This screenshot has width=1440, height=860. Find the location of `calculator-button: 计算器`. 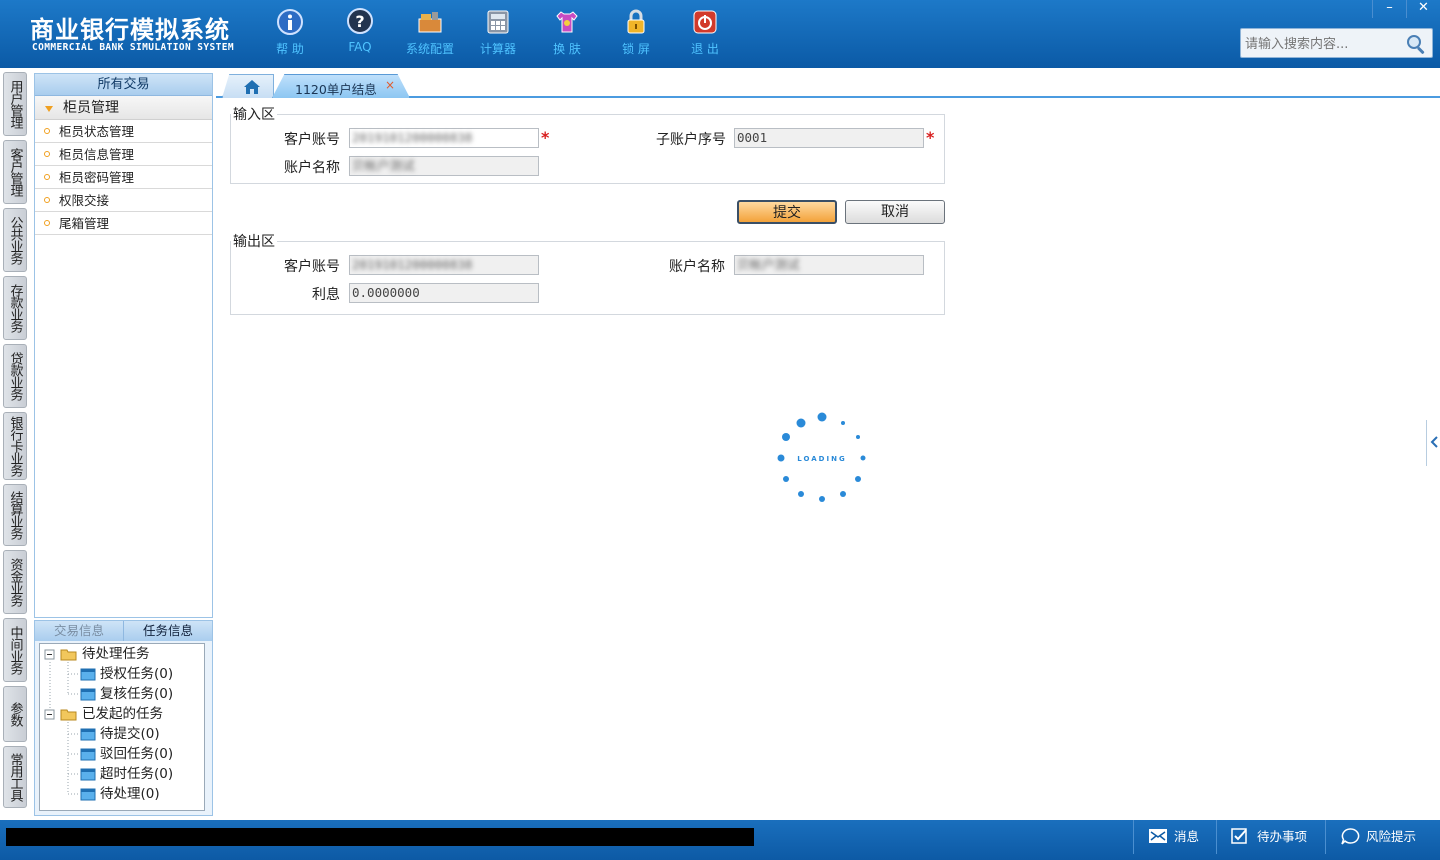

calculator-button: 计算器 is located at coordinates (498, 35).